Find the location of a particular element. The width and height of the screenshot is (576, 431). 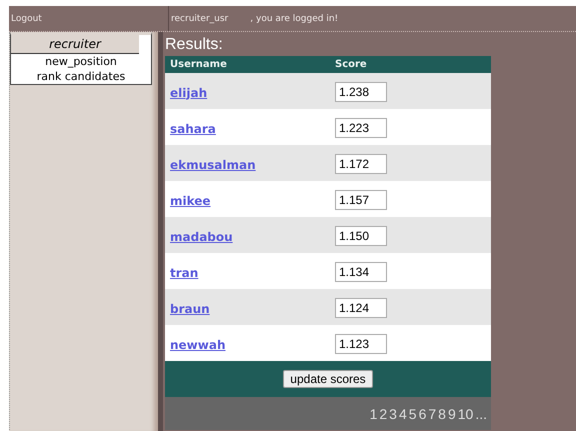

page-link: 1 is located at coordinates (374, 414).